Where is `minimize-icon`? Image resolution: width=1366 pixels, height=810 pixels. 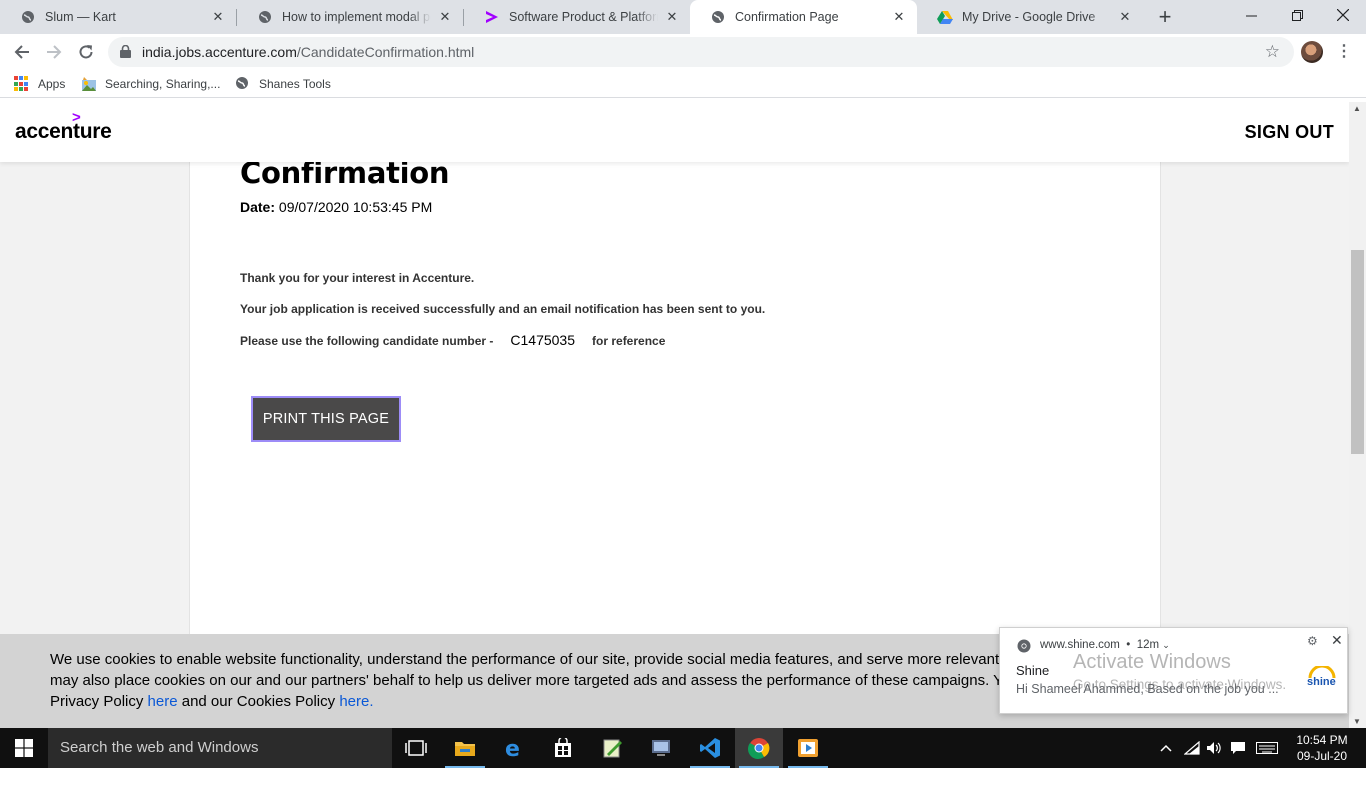
minimize-icon is located at coordinates (1251, 15).